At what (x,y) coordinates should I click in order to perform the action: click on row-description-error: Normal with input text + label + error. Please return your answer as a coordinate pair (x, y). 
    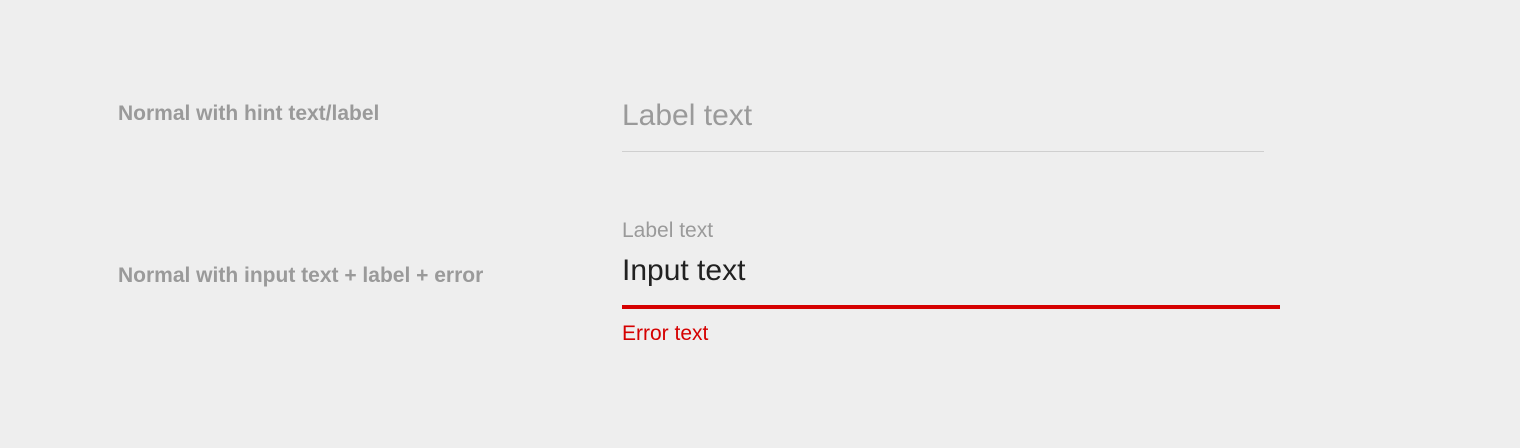
    Looking at the image, I should click on (301, 275).